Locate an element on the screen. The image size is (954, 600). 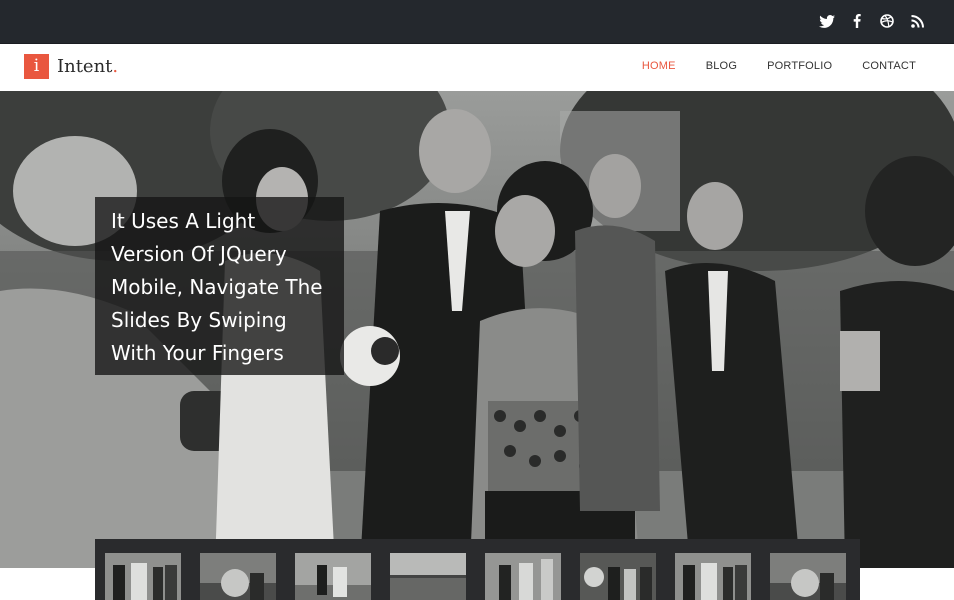
nav-home: HOME is located at coordinates (659, 66).